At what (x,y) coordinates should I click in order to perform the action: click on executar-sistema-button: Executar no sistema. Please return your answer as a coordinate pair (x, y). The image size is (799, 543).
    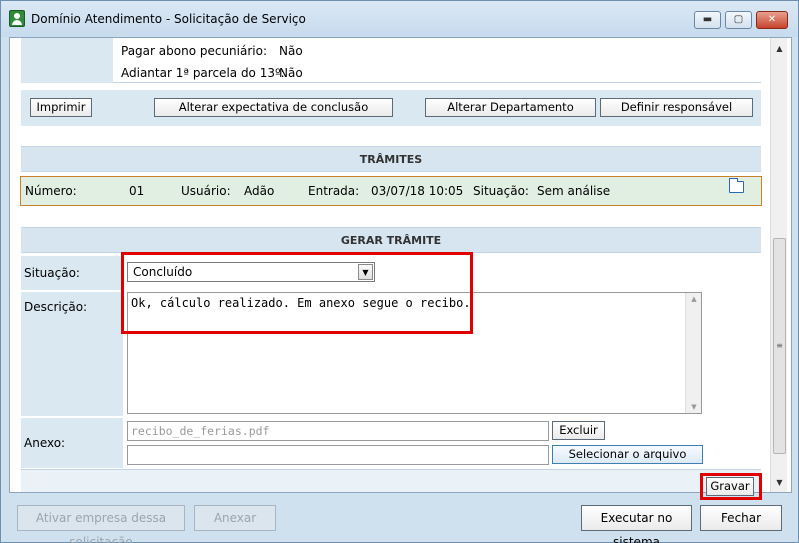
    Looking at the image, I should click on (636, 524).